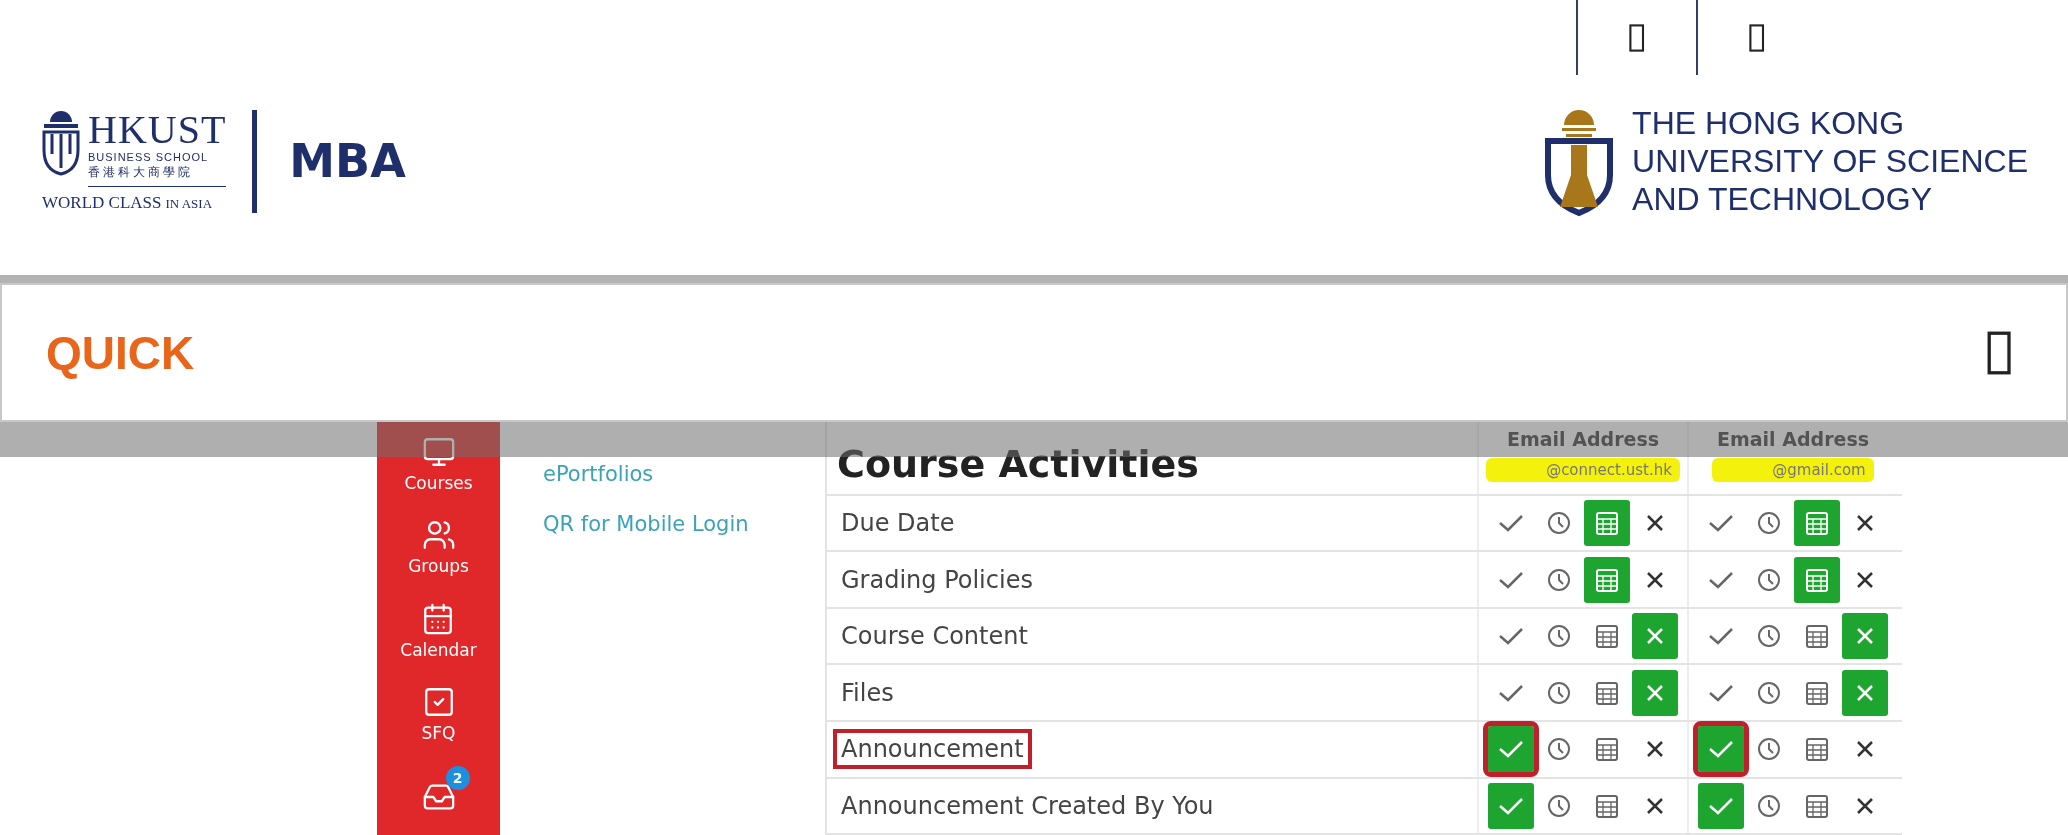 The image size is (2068, 835). I want to click on school-name: HKUST, so click(157, 129).